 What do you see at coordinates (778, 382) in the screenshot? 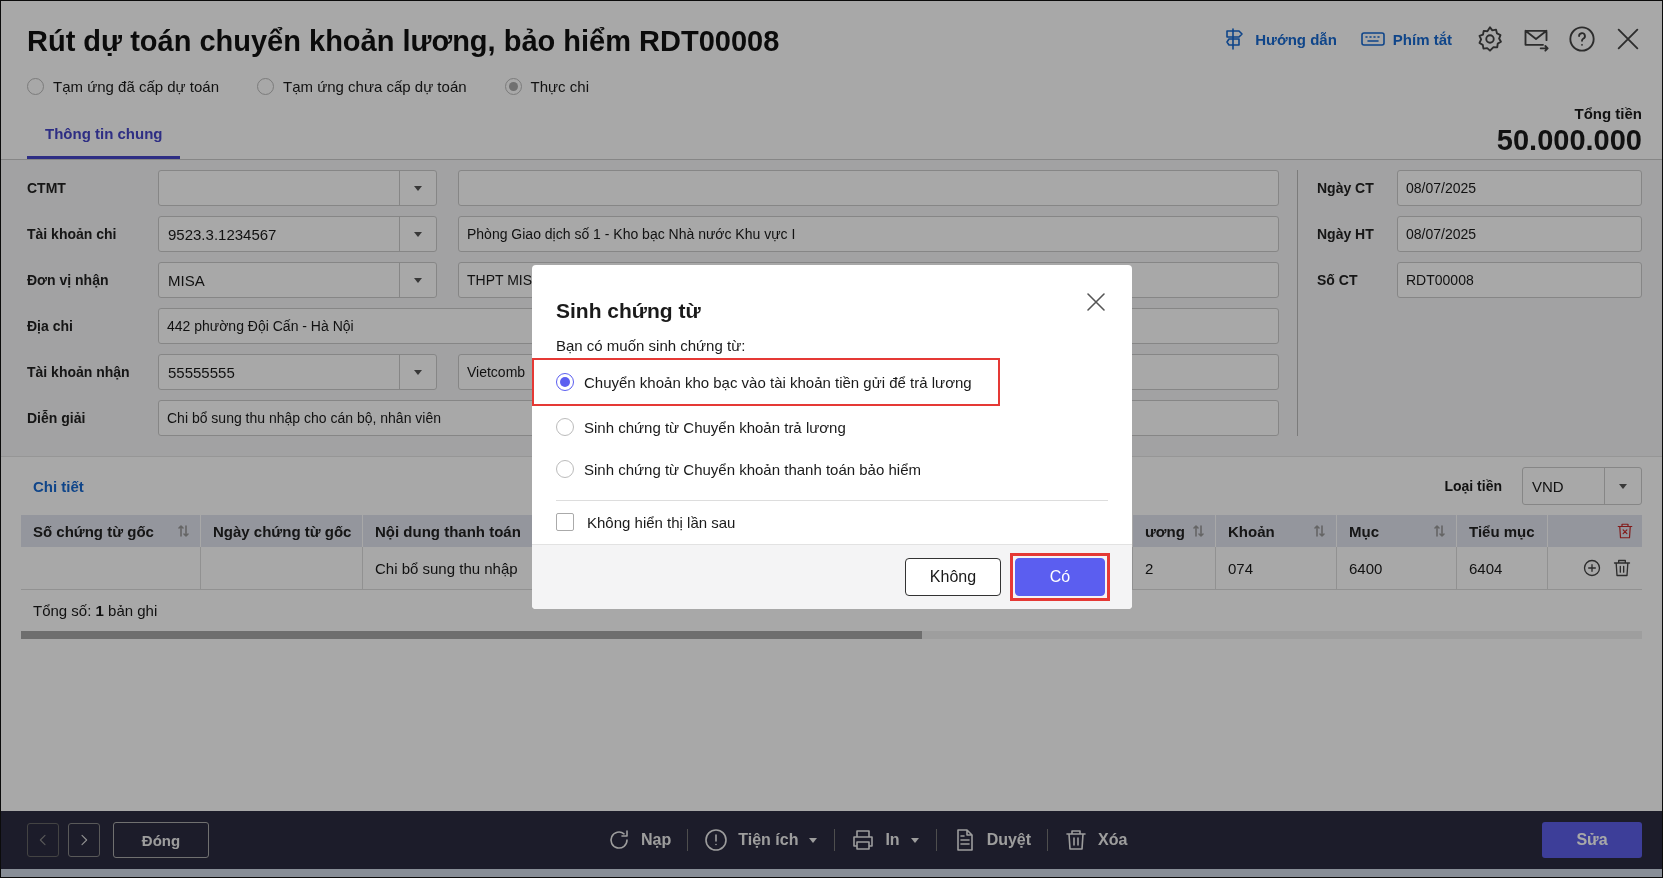
I see `radio-label: Chuyển khoản kho bạc vào tài khoản tiền gửi để trả lương` at bounding box center [778, 382].